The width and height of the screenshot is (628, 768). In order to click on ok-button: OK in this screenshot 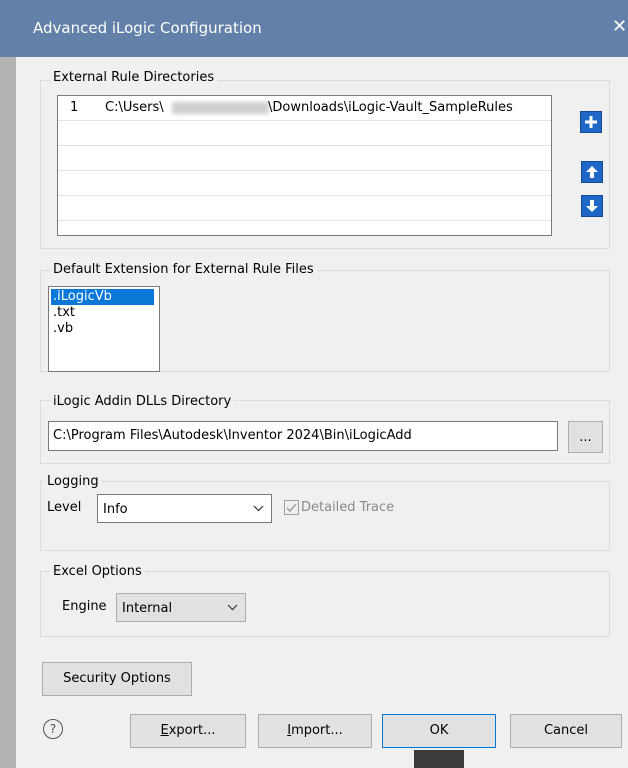, I will do `click(439, 731)`.